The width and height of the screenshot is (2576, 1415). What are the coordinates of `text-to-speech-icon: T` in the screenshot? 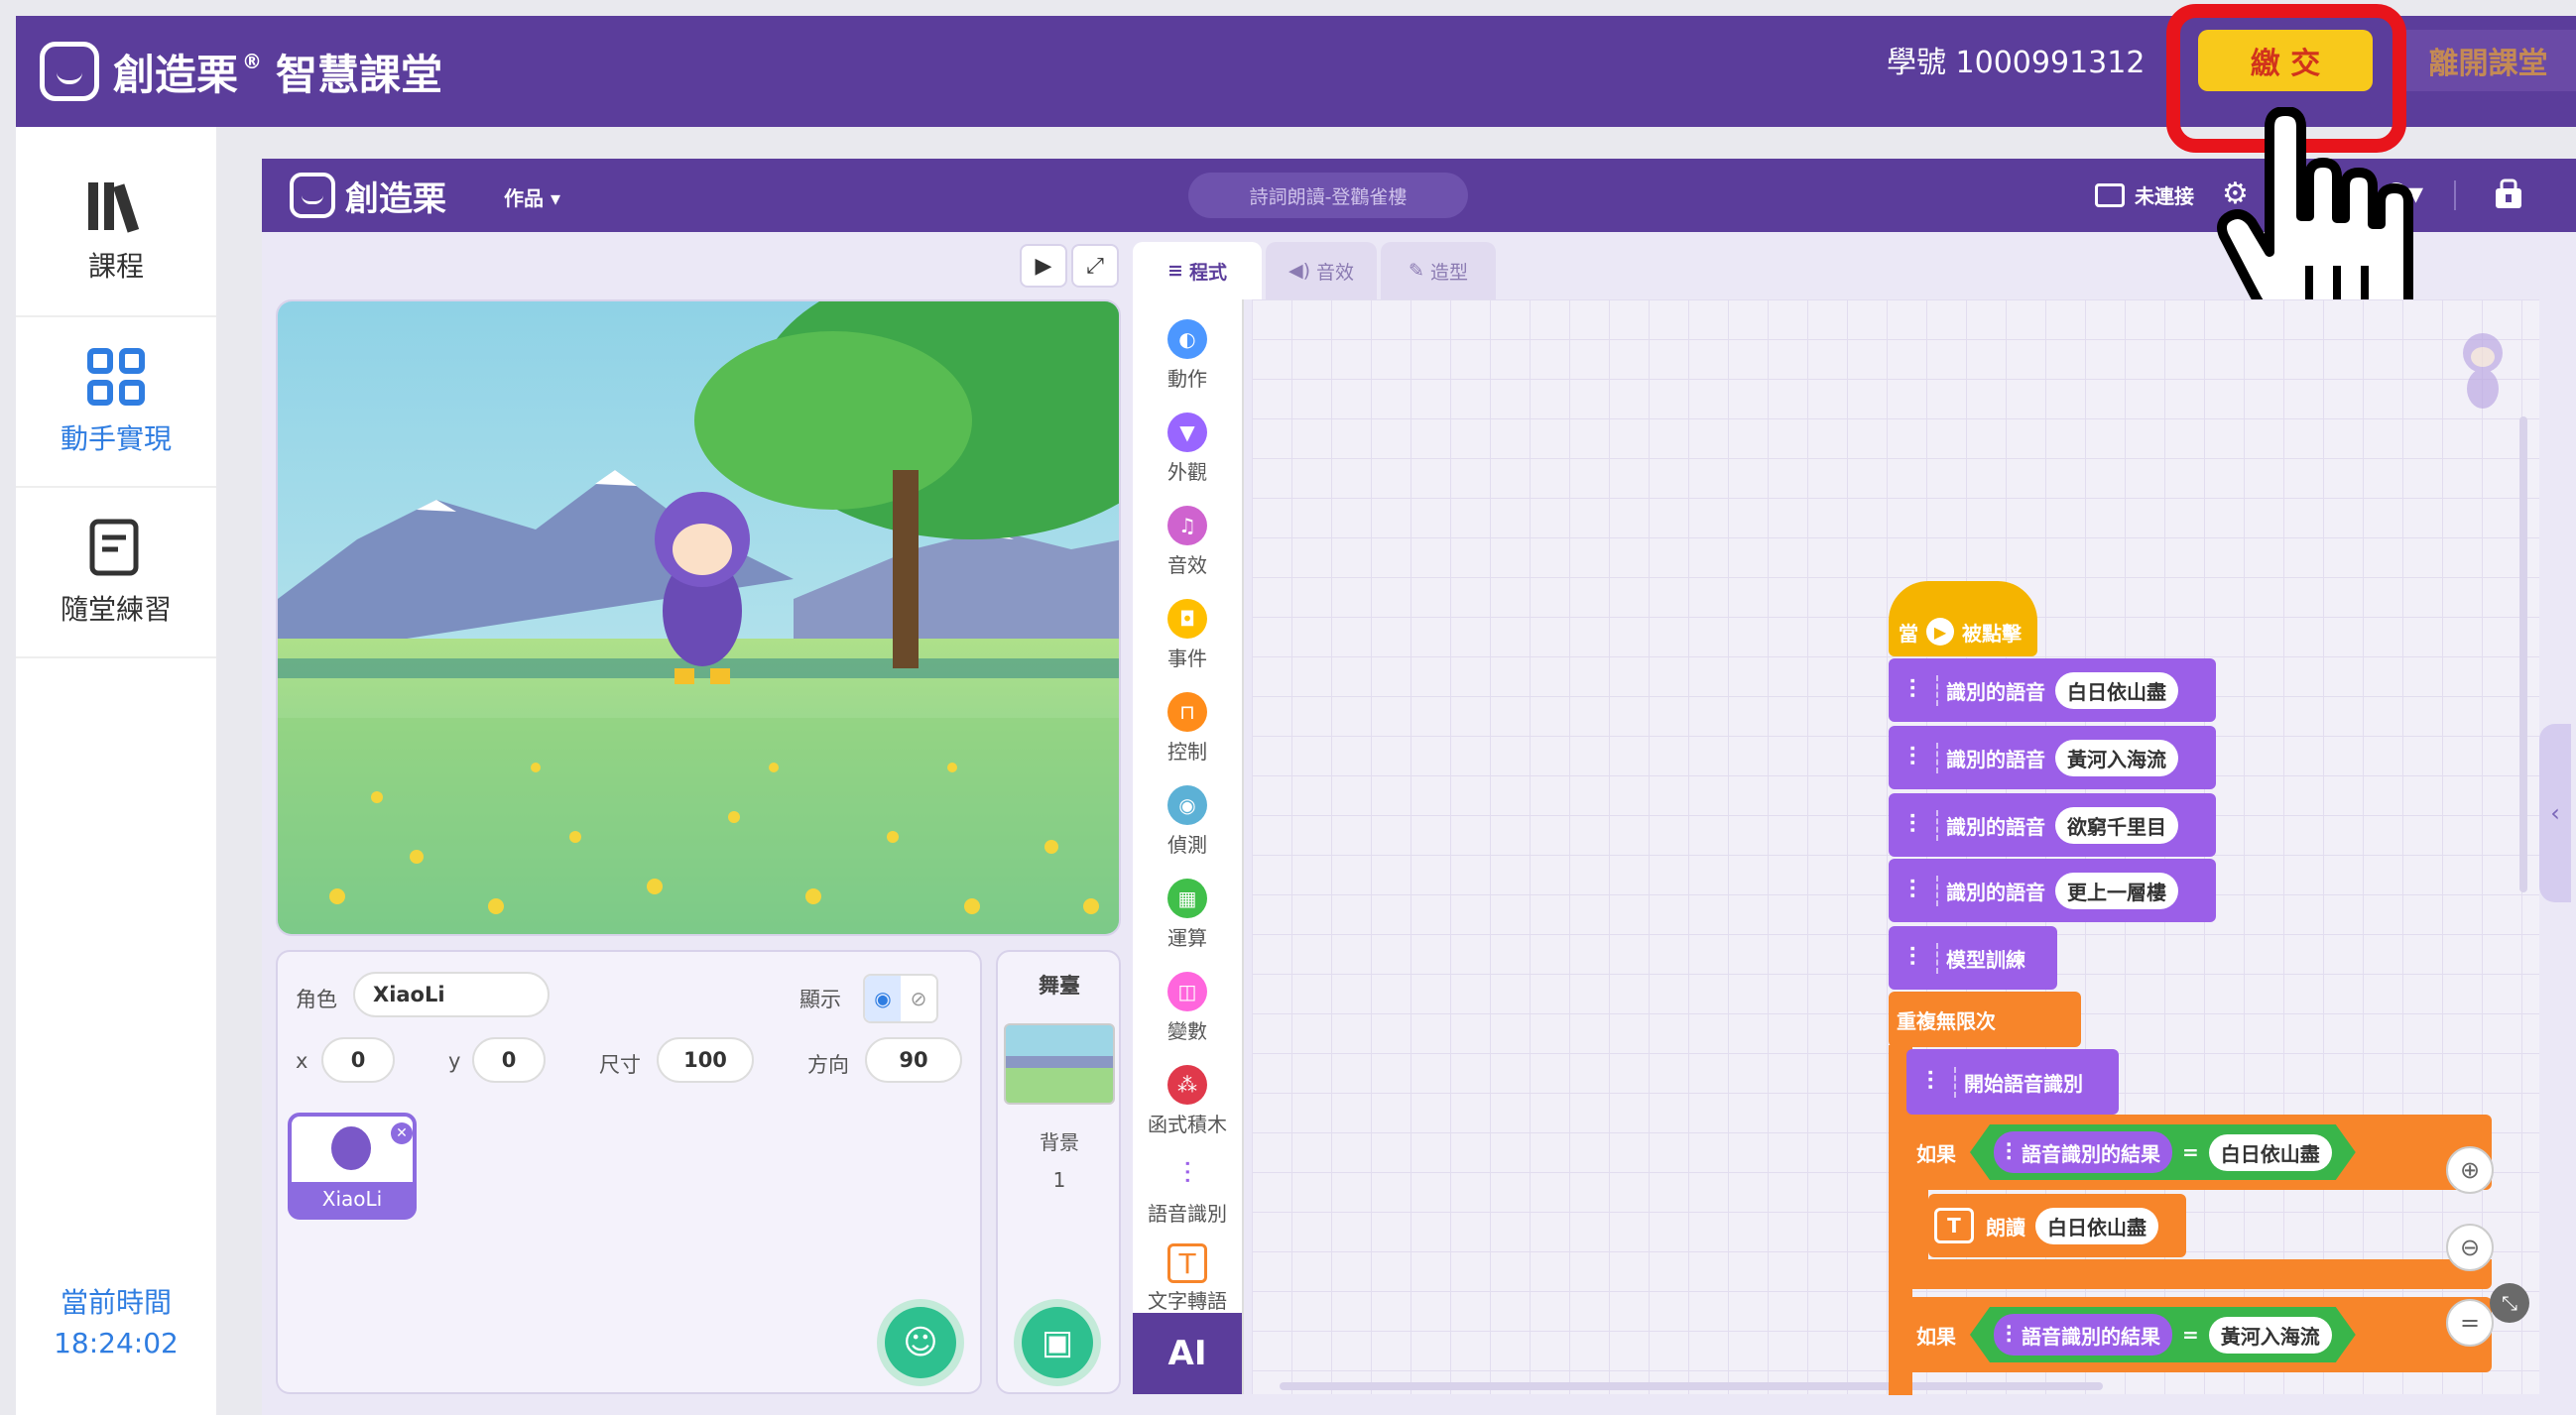 It's located at (1954, 1225).